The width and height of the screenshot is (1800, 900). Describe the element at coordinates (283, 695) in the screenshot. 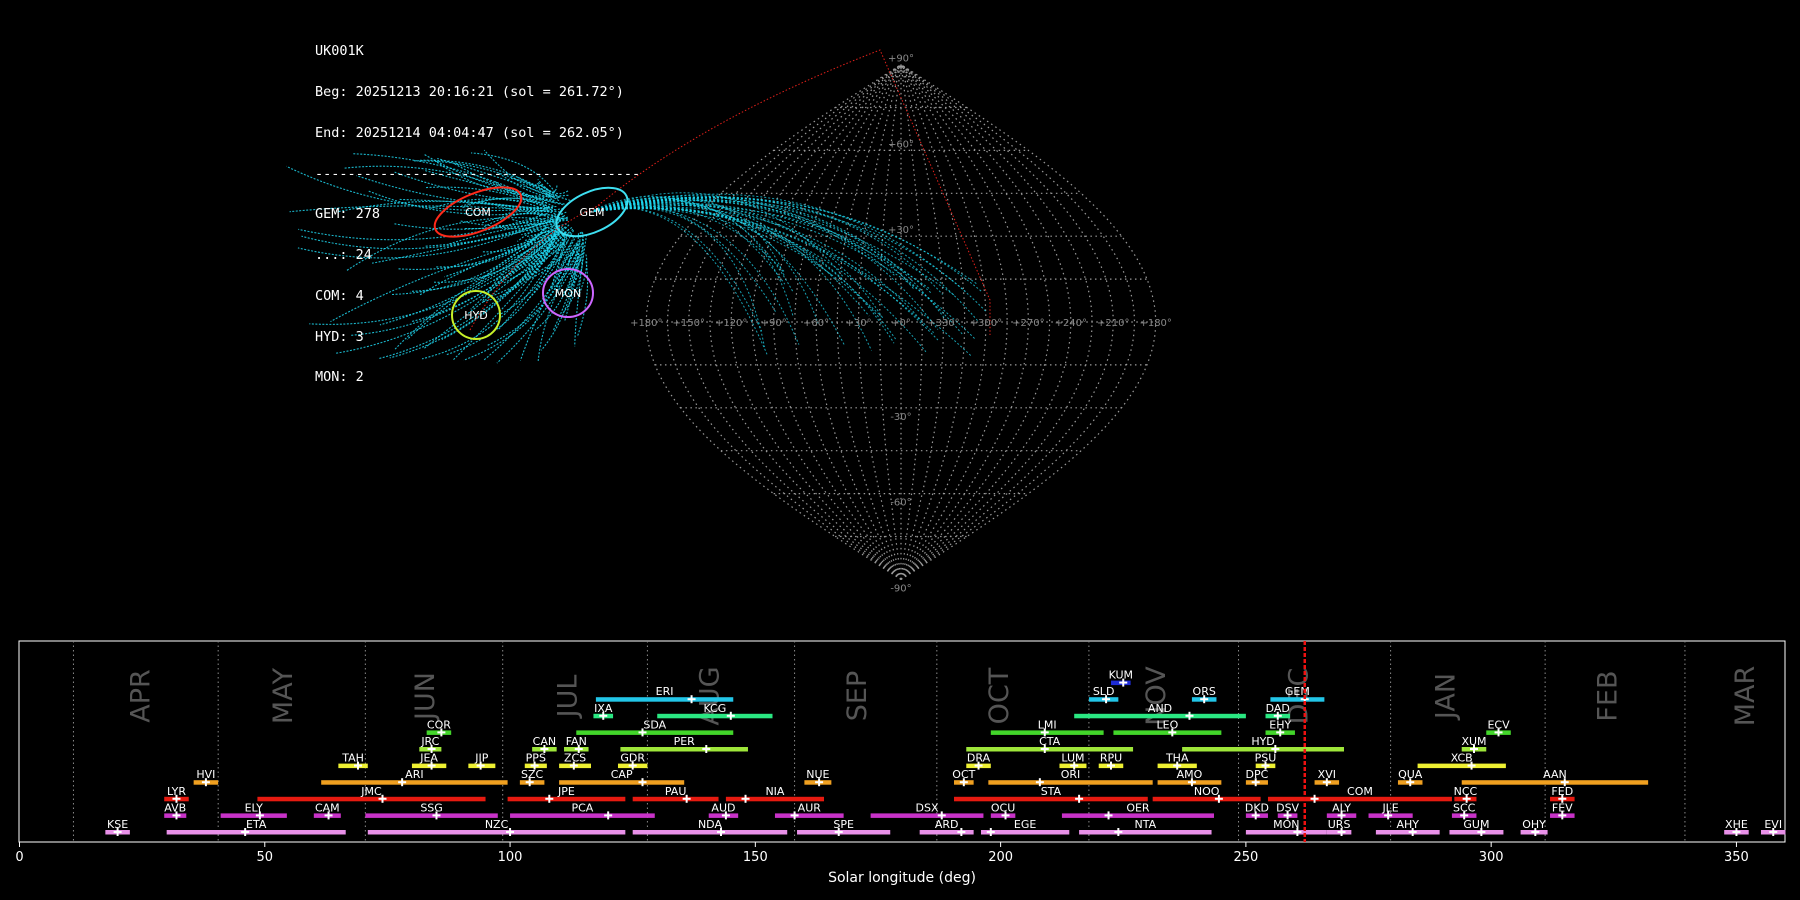

I see `month-label: MAY` at that location.